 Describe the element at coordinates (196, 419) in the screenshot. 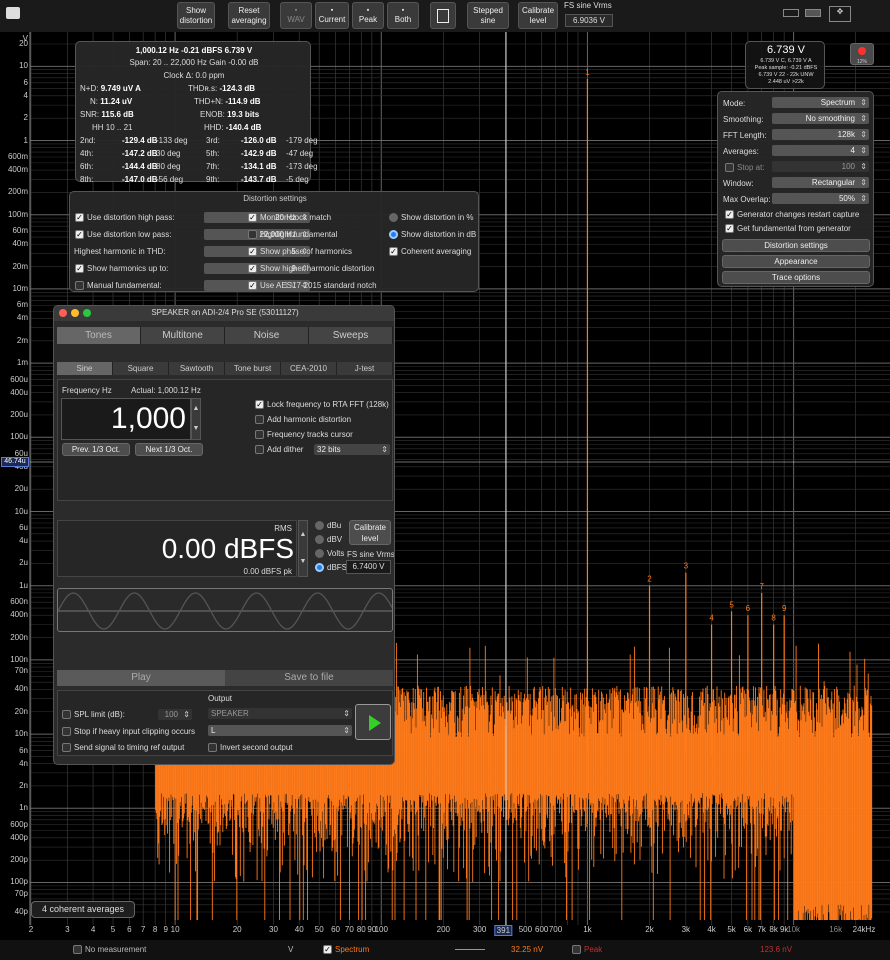

I see `frequency-stepper: ▲ ▼` at that location.